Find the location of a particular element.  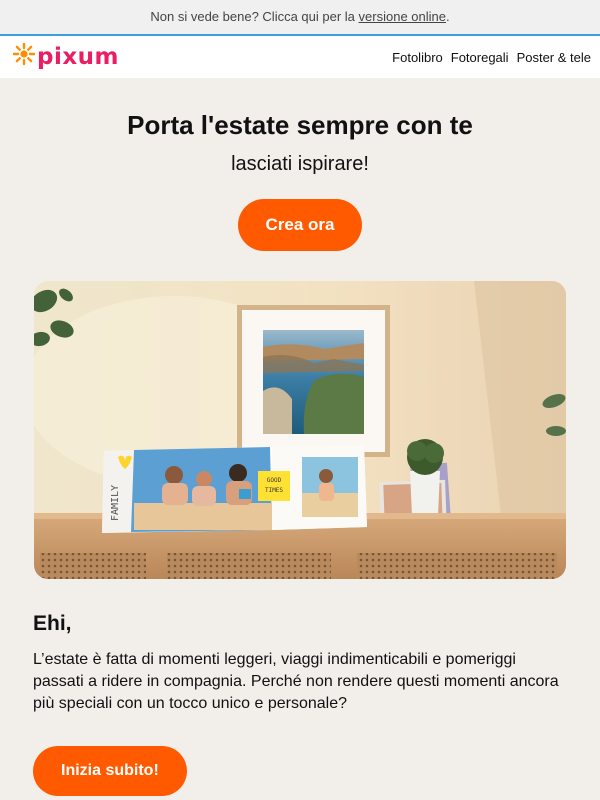

main-nav: Fotolibro Fotoregali Poster & tele is located at coordinates (491, 57).